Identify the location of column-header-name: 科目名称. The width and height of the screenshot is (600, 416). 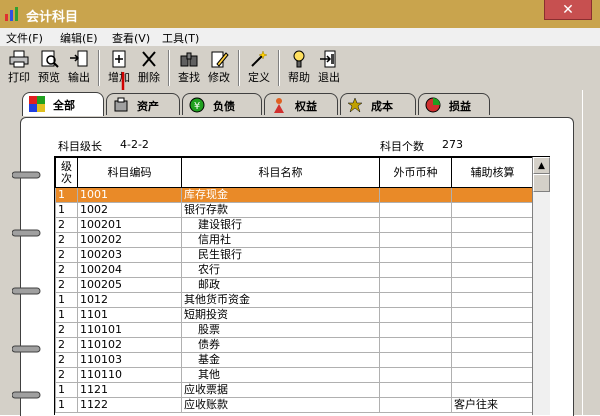
(280, 172).